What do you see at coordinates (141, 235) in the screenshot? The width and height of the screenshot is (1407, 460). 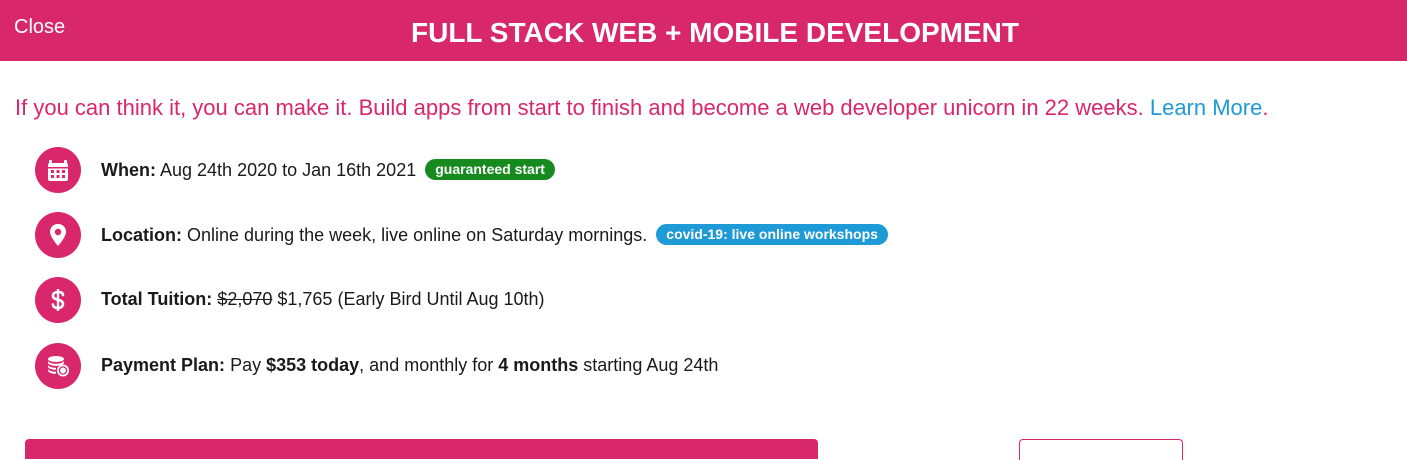 I see `location-label: Location:` at bounding box center [141, 235].